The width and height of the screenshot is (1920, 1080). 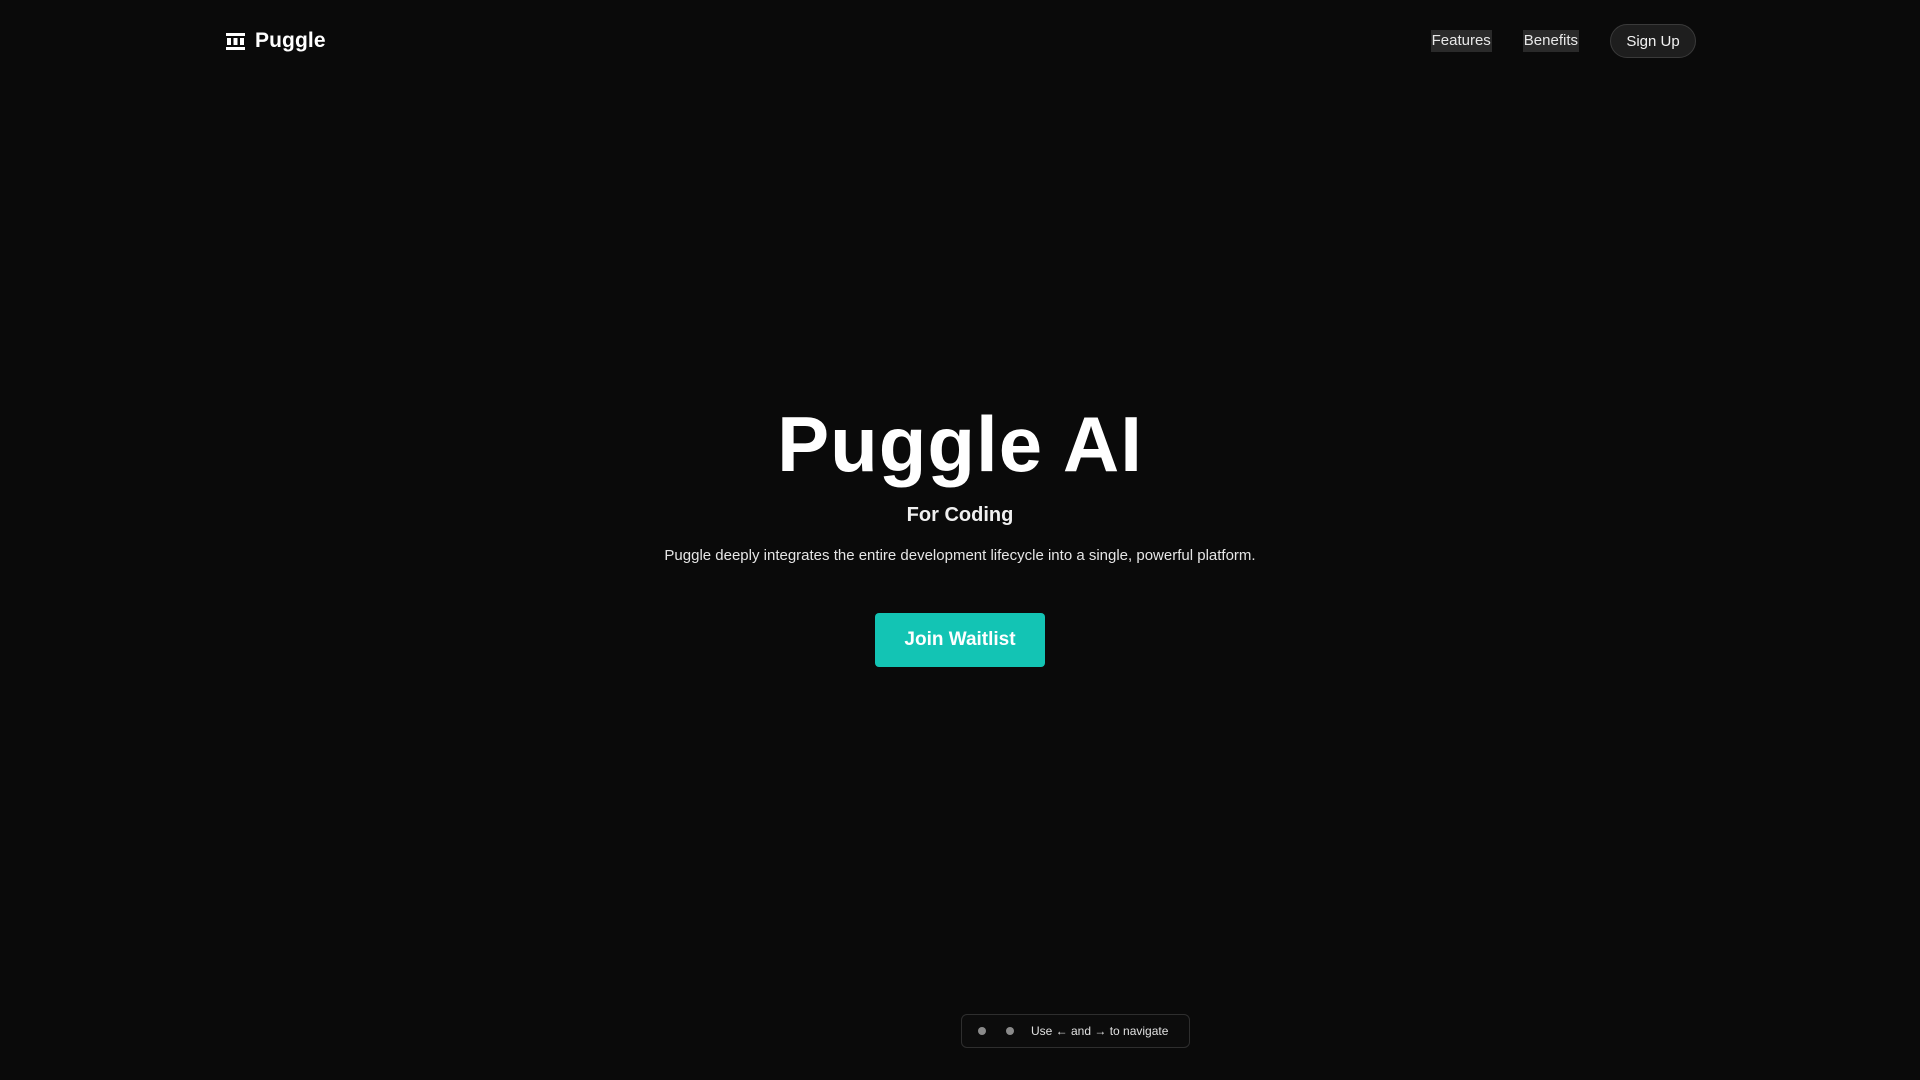 I want to click on sign-up-button: Sign Up, so click(x=1653, y=41).